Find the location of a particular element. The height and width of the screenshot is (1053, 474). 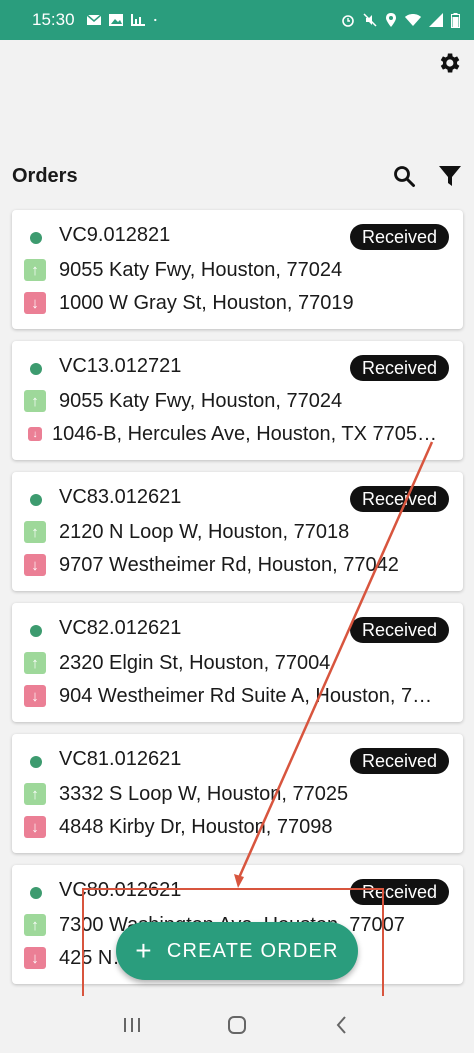

page-title: Orders is located at coordinates (45, 175).